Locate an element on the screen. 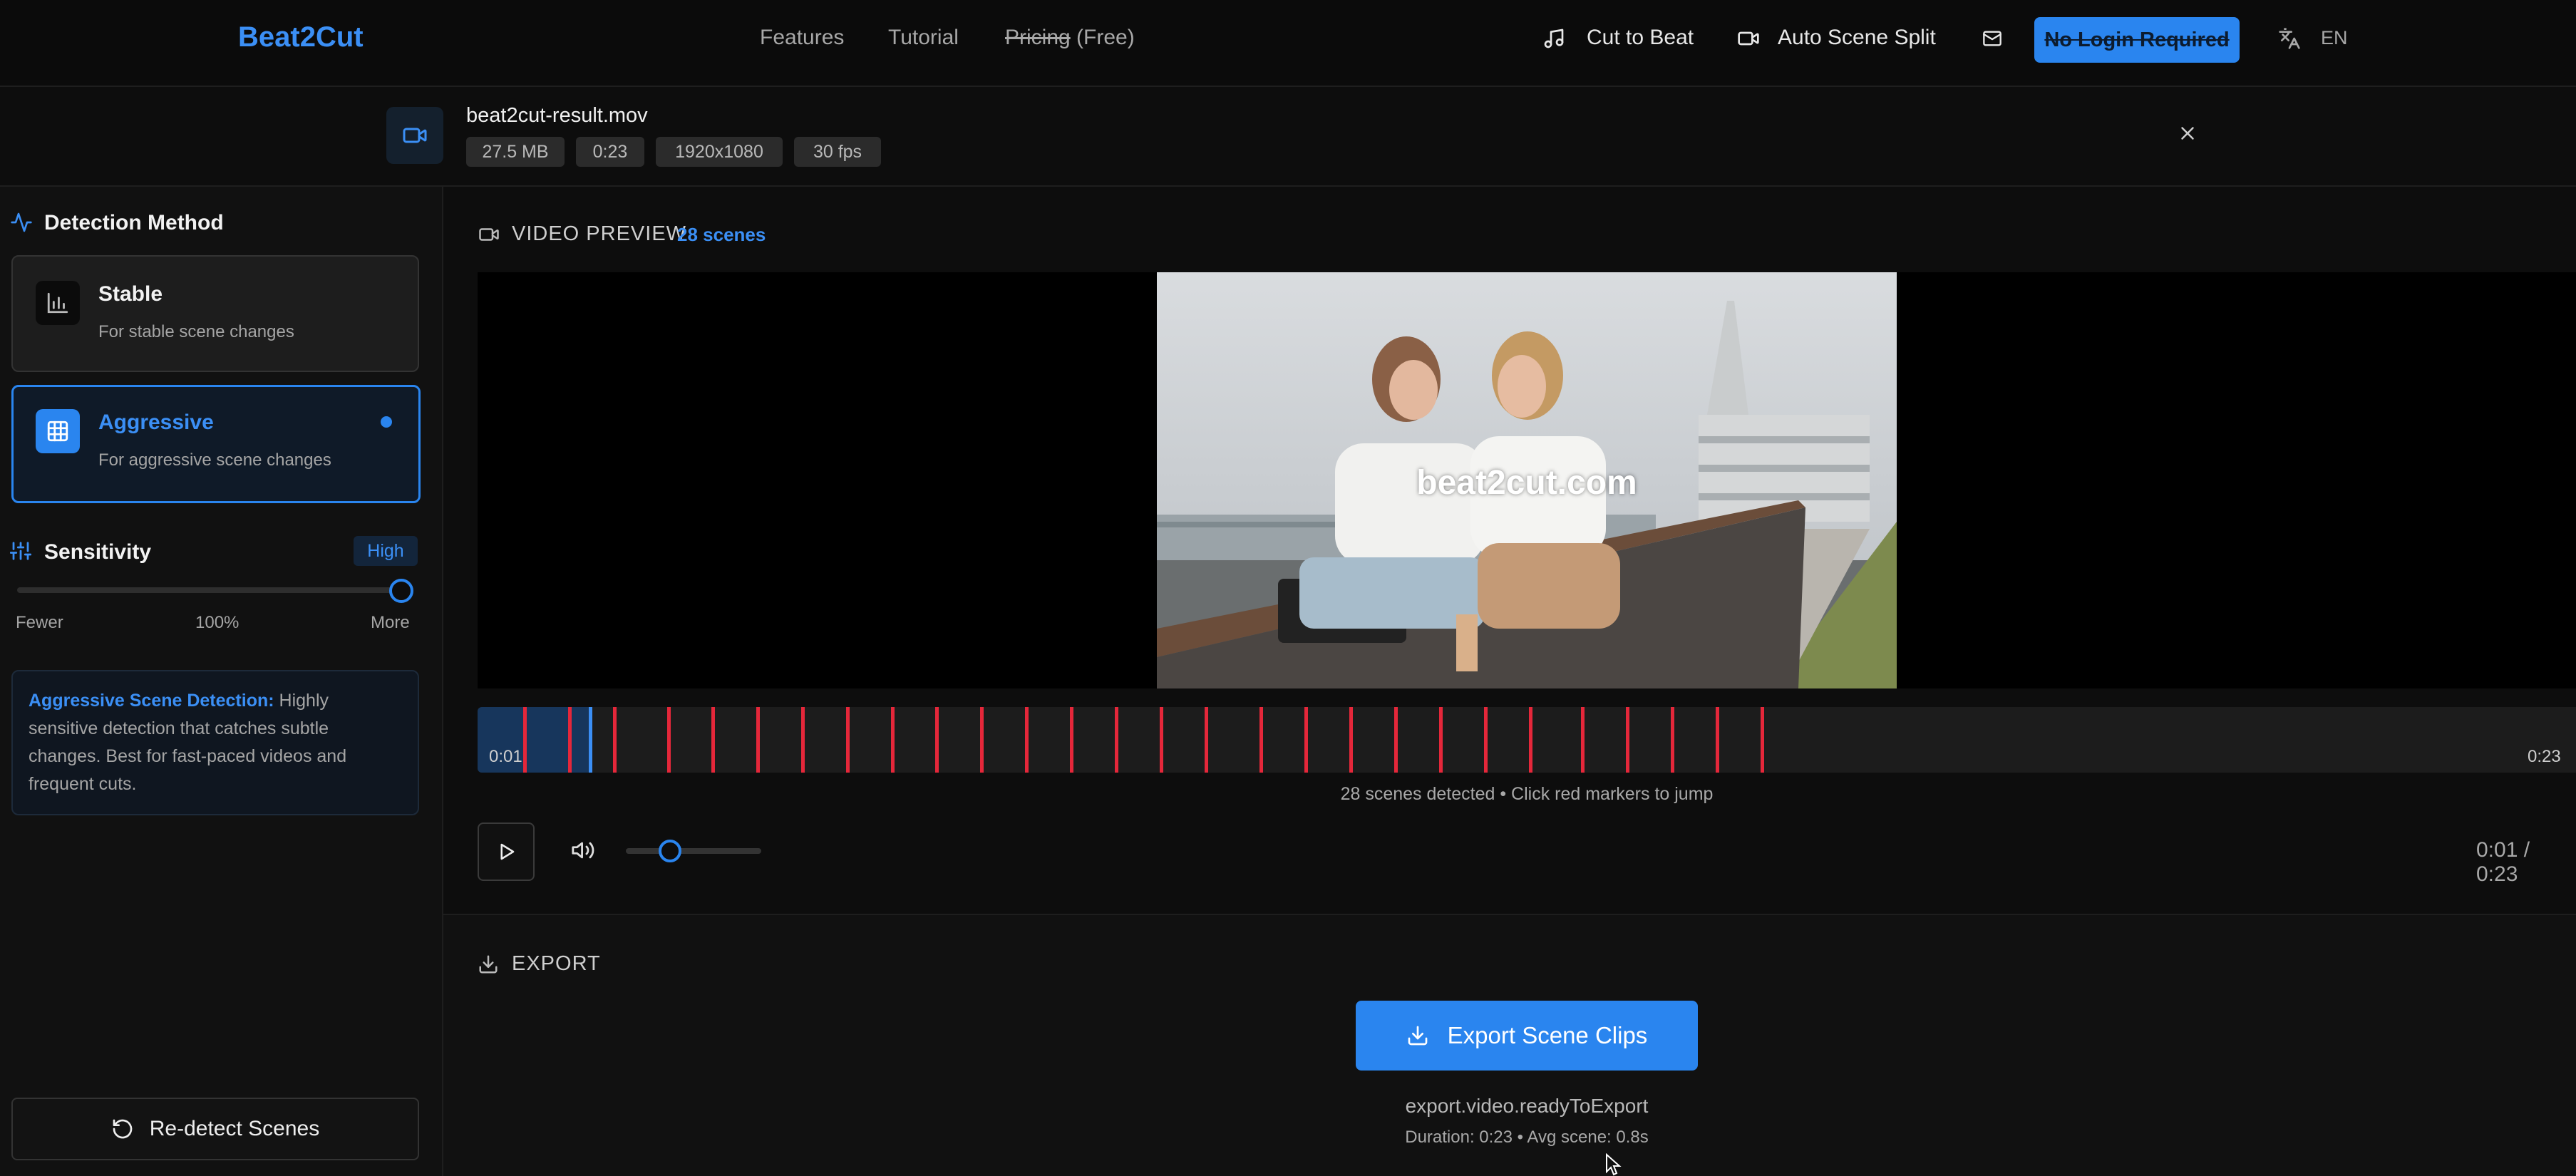  watermark-text: beat2cut.com is located at coordinates (1526, 483).